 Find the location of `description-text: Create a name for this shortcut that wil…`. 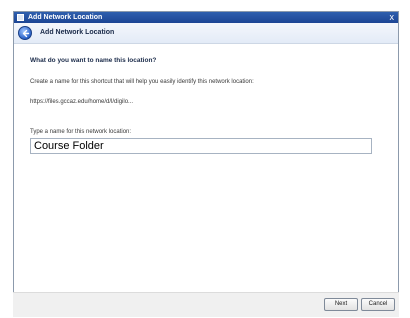

description-text: Create a name for this shortcut that wil… is located at coordinates (142, 82).